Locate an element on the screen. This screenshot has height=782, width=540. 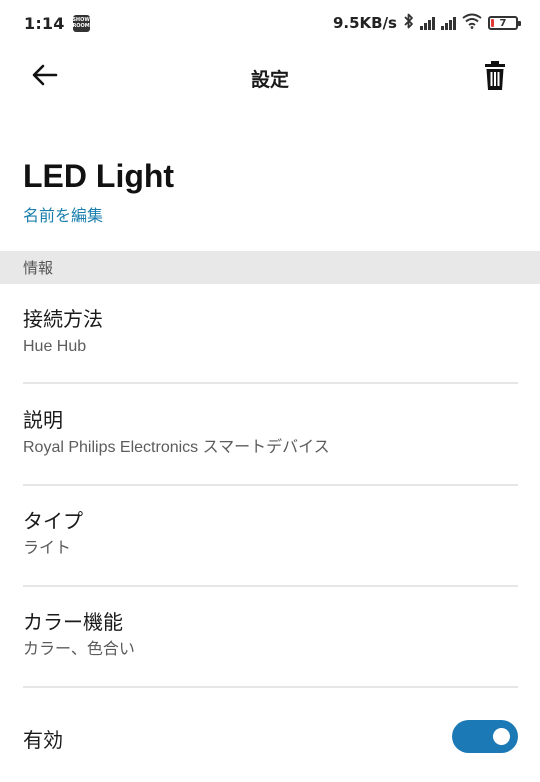
bluetooth-icon is located at coordinates (408, 23).